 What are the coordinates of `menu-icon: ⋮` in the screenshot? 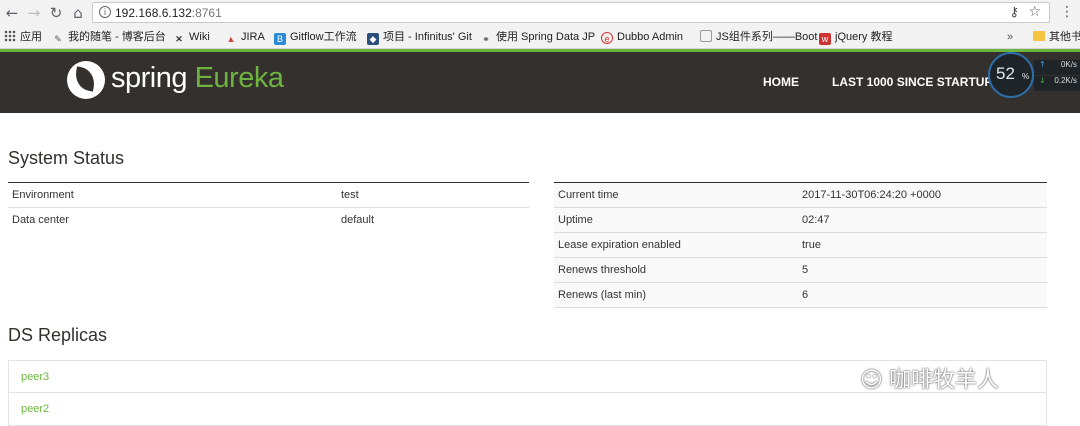 It's located at (1067, 12).